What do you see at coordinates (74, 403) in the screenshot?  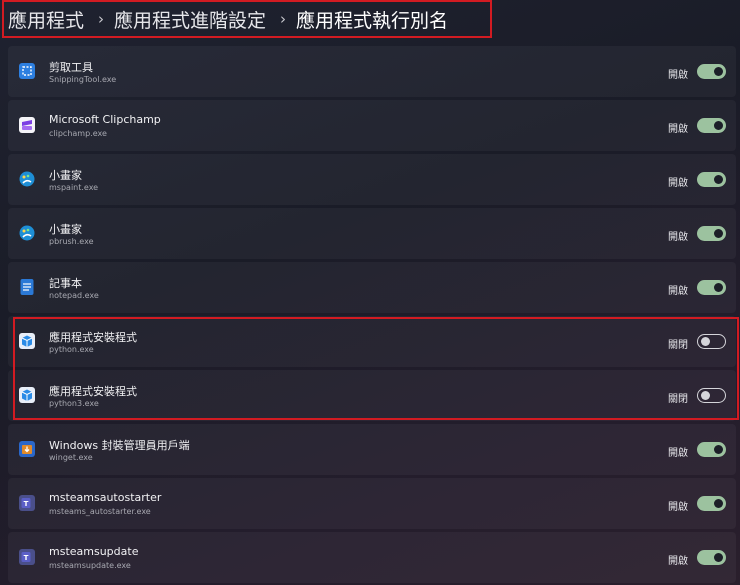 I see `app-executable: python3.exe` at bounding box center [74, 403].